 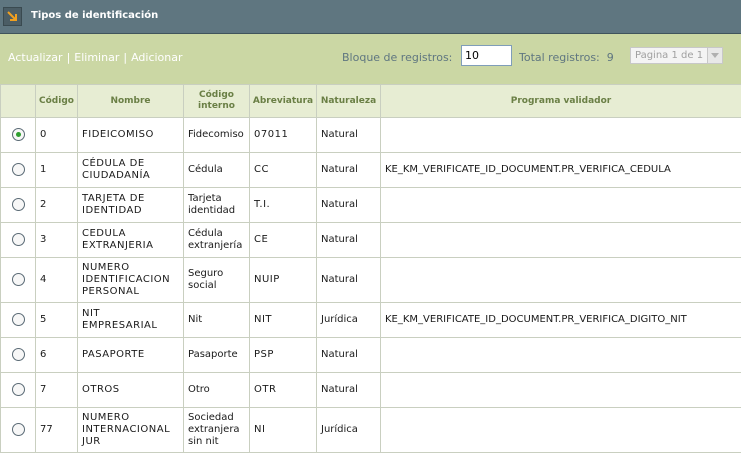 I want to click on nombre-cell: TARJETA DE IDENTIDAD, so click(x=130, y=205).